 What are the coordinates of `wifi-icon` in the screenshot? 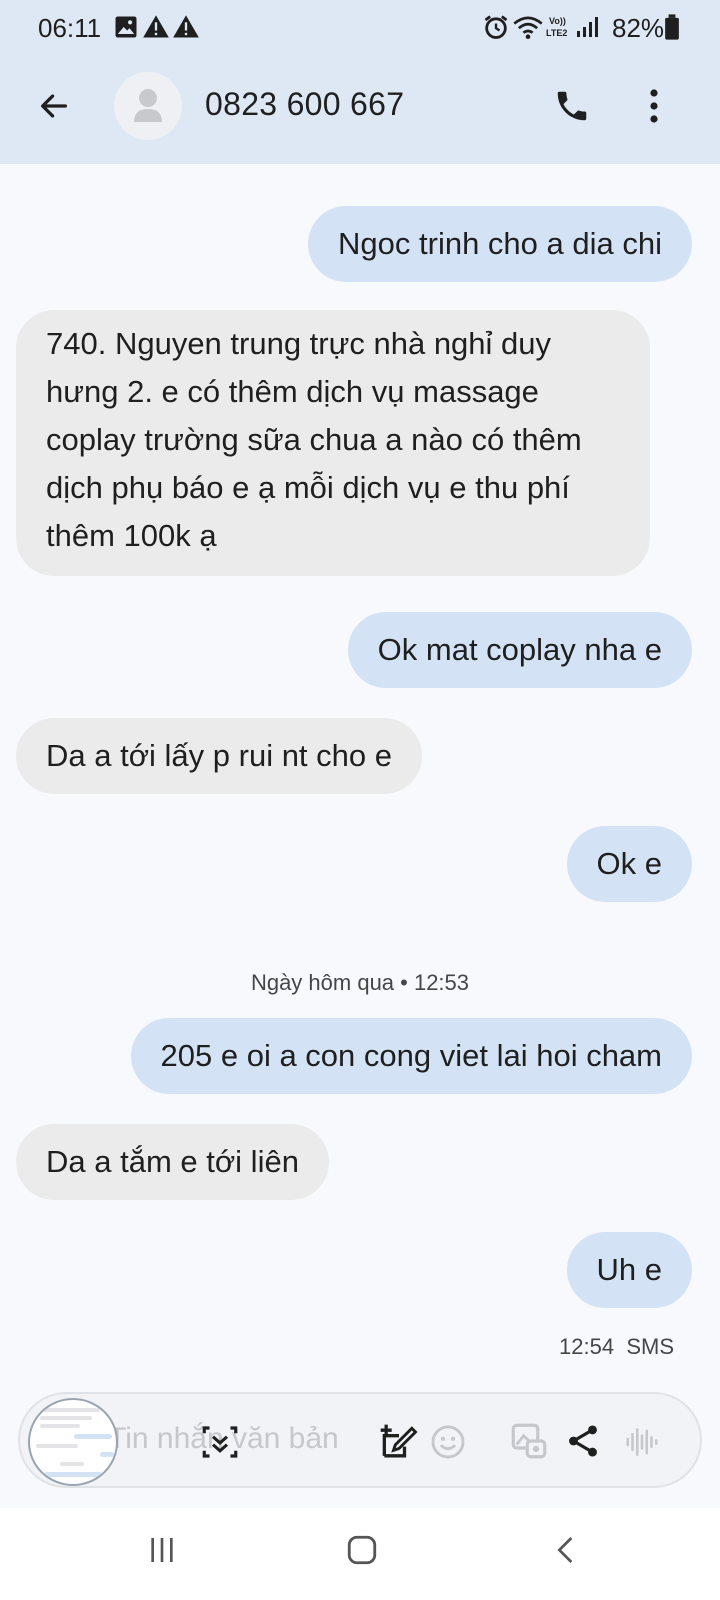 It's located at (528, 27).